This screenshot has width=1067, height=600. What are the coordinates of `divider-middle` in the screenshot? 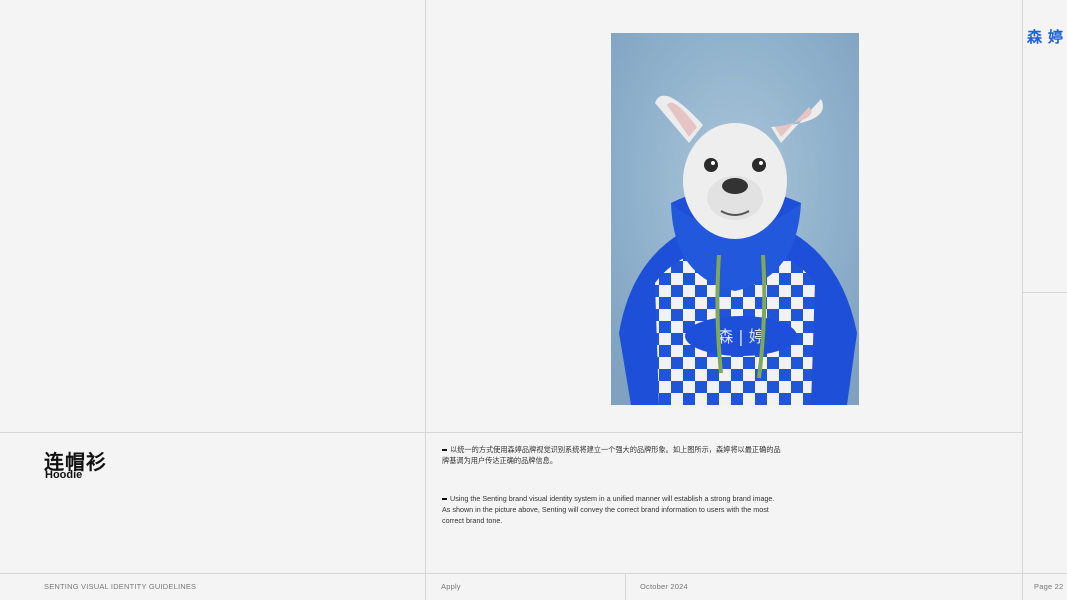 It's located at (511, 432).